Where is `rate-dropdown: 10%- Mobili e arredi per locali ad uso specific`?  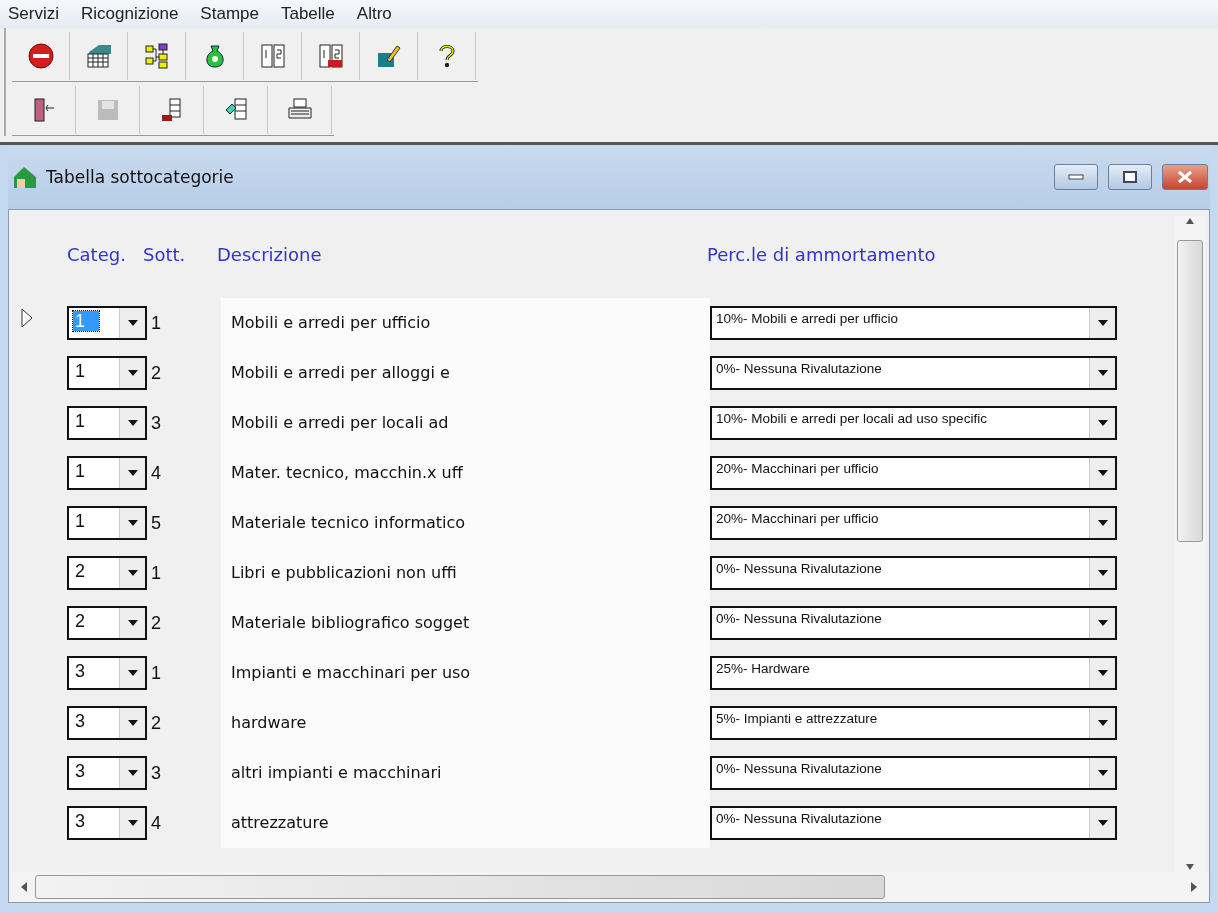 rate-dropdown: 10%- Mobili e arredi per locali ad uso specific is located at coordinates (913, 423).